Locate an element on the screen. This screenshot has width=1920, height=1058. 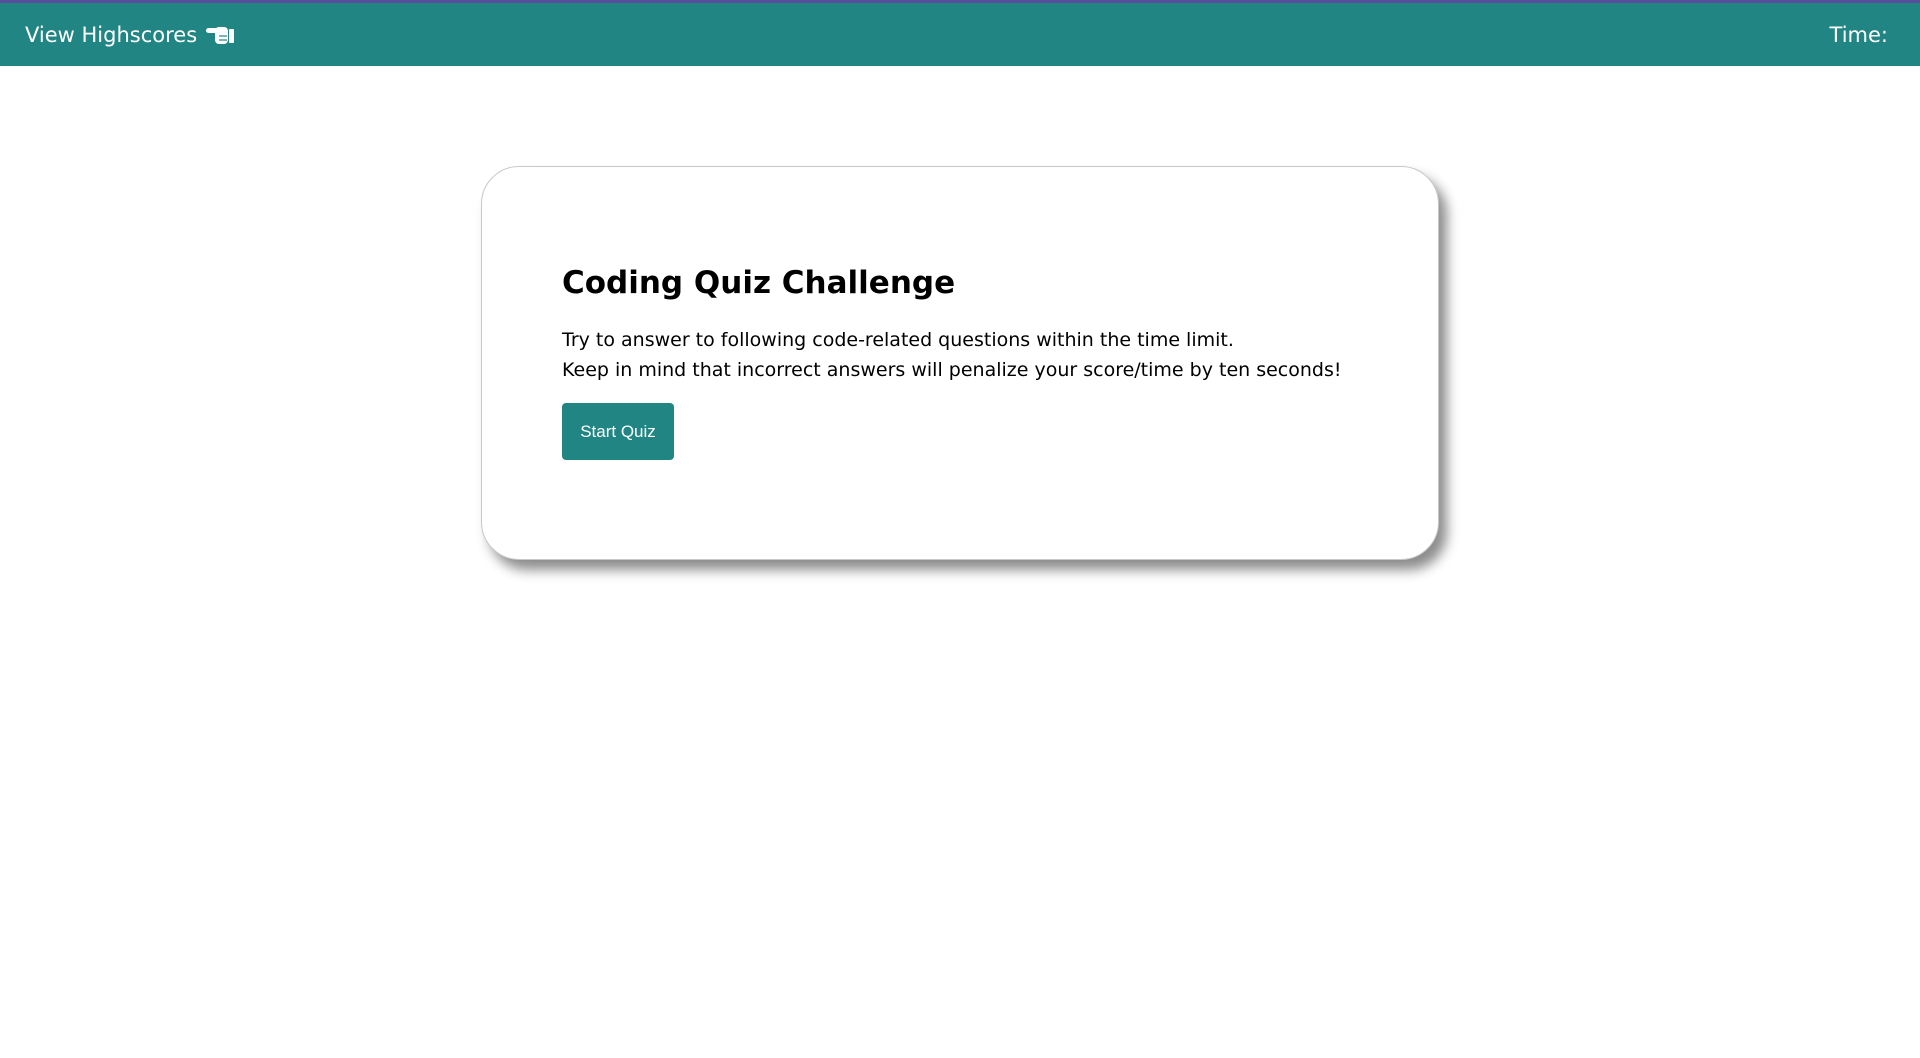
start-quiz-button: Start Quiz is located at coordinates (618, 431).